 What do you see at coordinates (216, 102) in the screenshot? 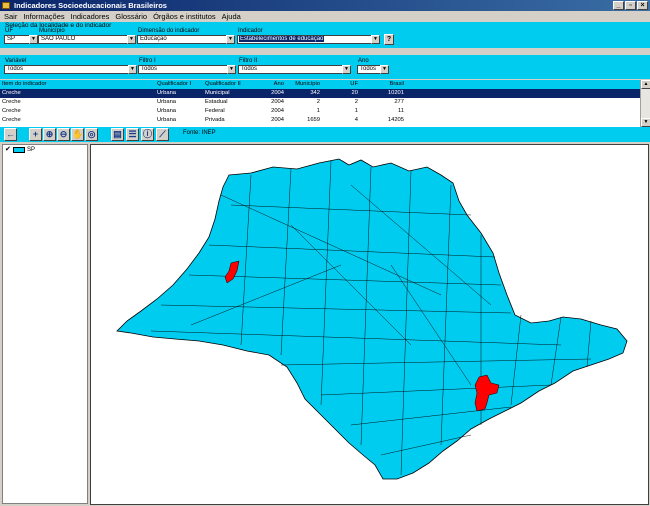
I see `cell-qualificador2: Estadual` at bounding box center [216, 102].